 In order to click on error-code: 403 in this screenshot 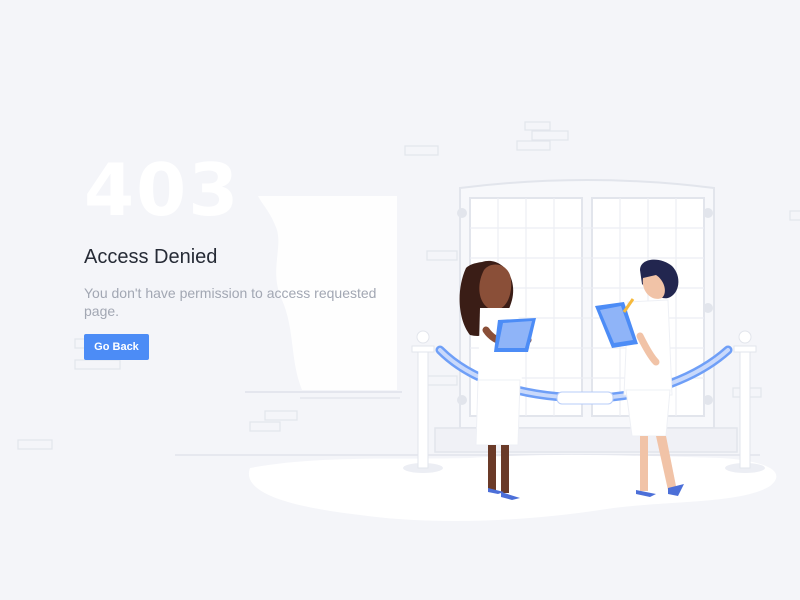, I will do `click(162, 190)`.